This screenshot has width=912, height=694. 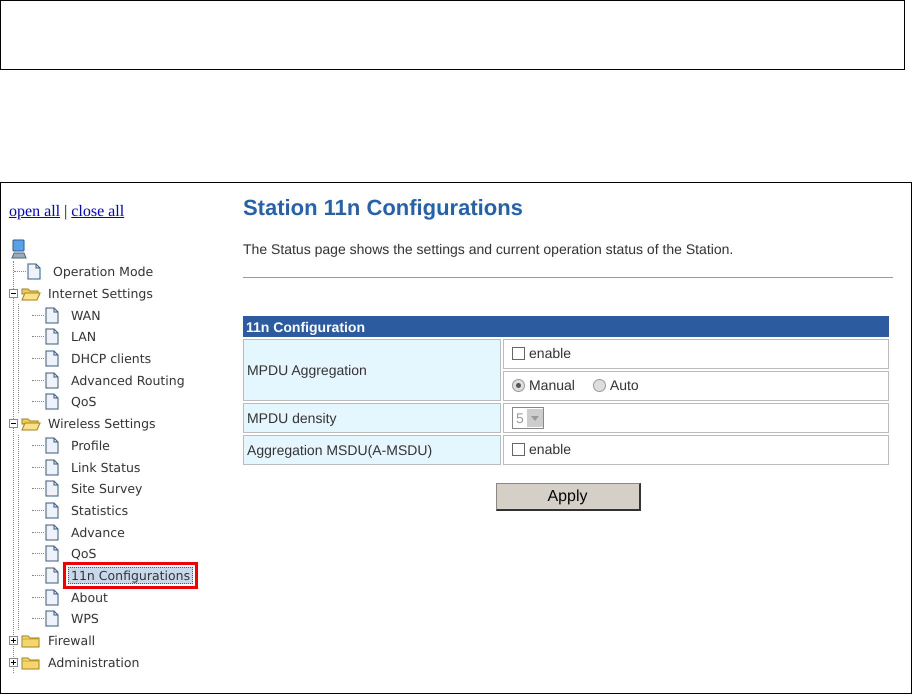 What do you see at coordinates (98, 532) in the screenshot?
I see `tree-item: Advance` at bounding box center [98, 532].